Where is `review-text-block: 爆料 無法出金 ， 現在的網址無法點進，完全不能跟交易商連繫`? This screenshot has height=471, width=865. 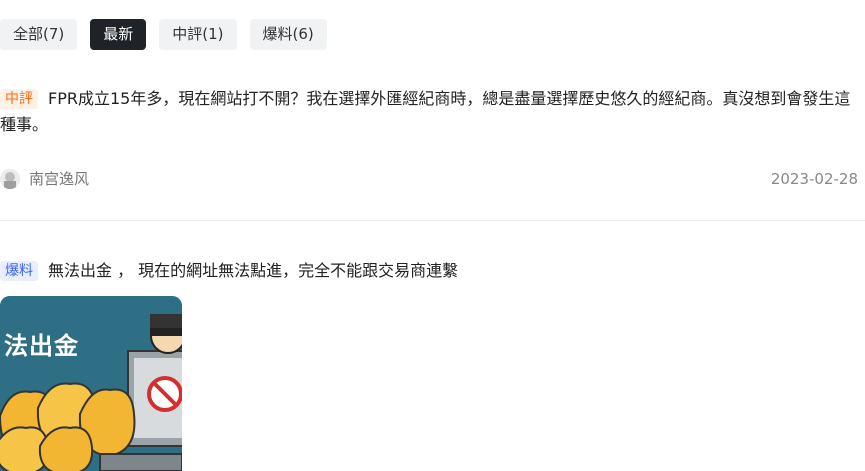
review-text-block: 爆料 無法出金 ， 現在的網址無法點進，完全不能跟交易商連繫 is located at coordinates (432, 271).